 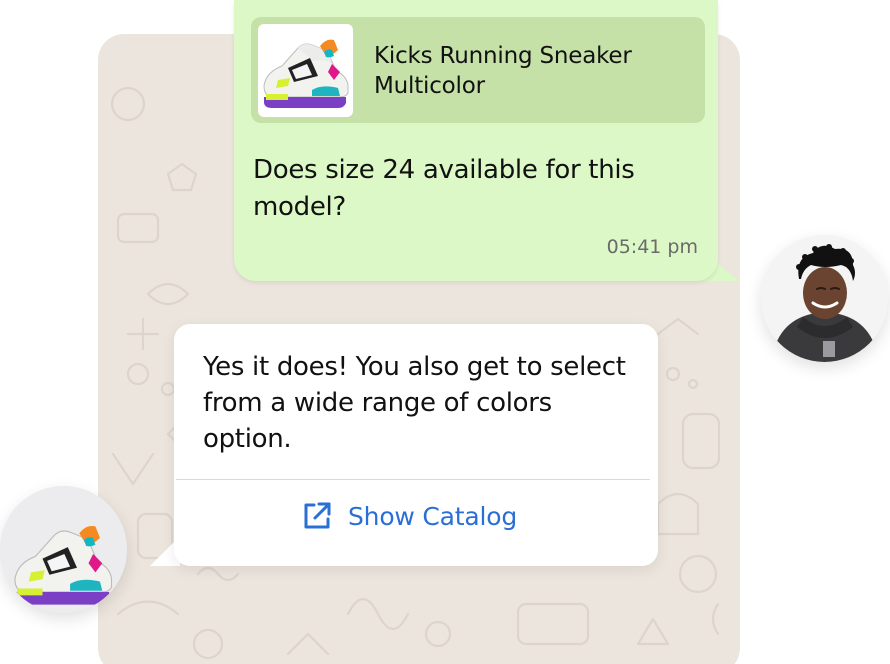 I want to click on bubble-divider, so click(x=413, y=479).